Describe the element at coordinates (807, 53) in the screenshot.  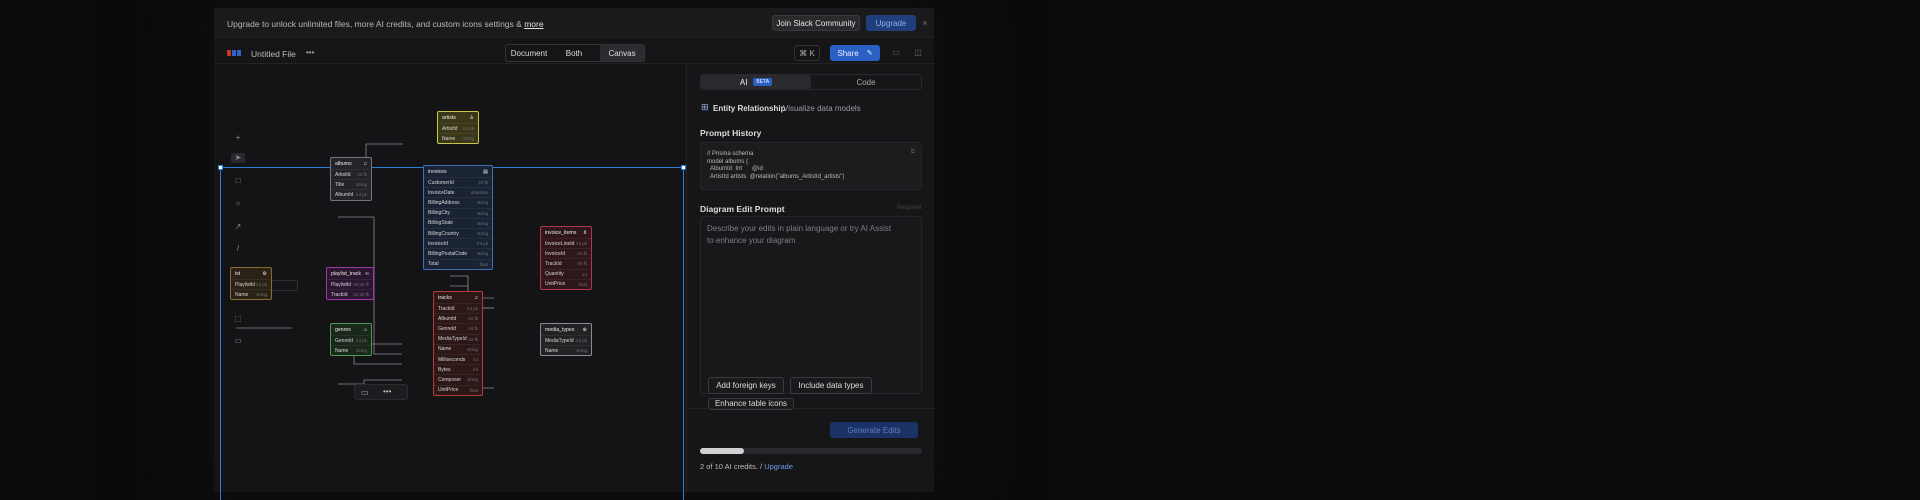
I see `command-shortcut: ⌘ K` at that location.